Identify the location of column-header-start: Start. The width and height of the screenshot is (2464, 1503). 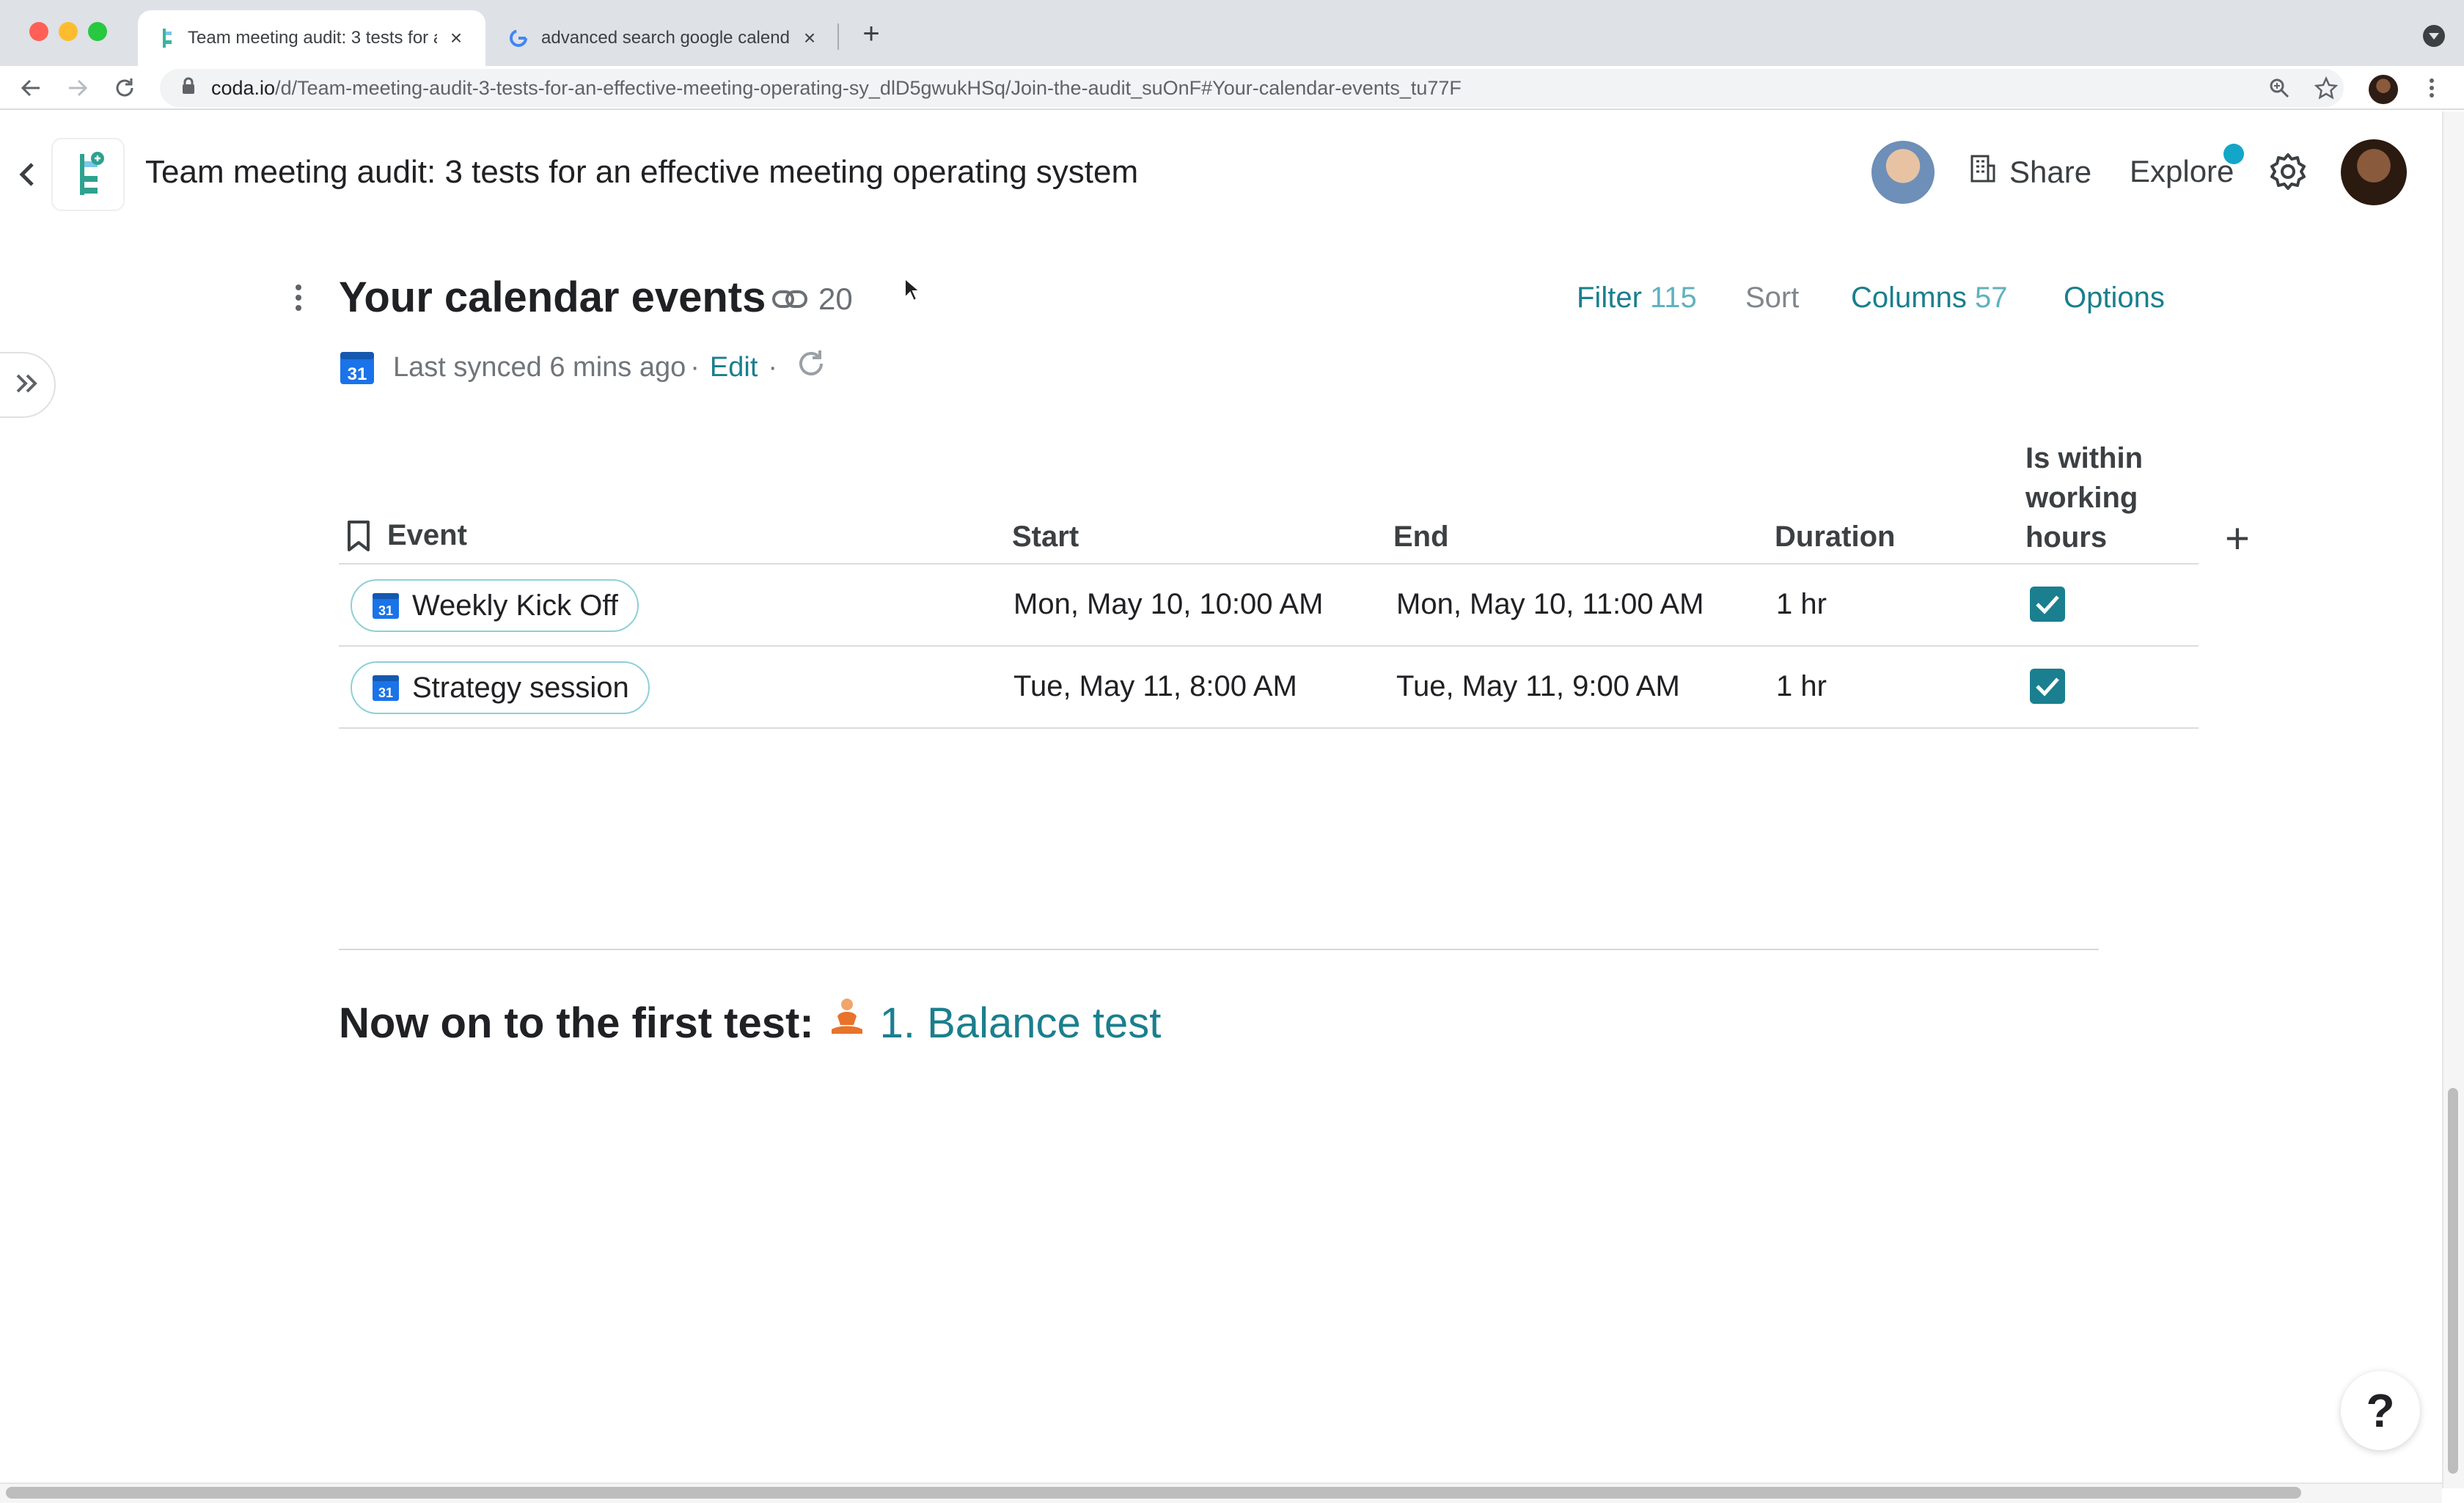
(1045, 537).